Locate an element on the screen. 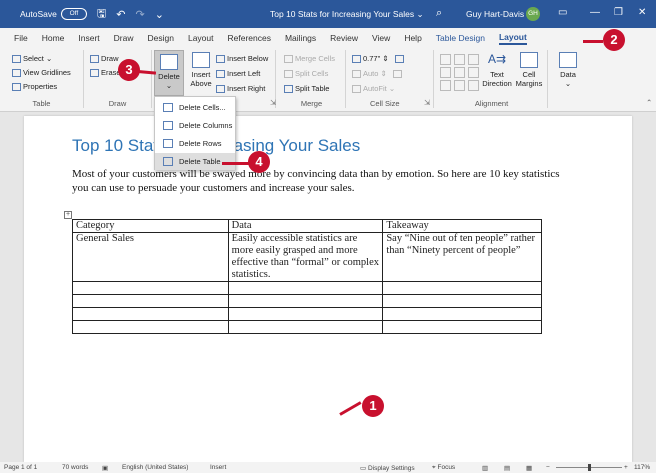 This screenshot has height=473, width=656. web-layout-icon: ▦ is located at coordinates (529, 468).